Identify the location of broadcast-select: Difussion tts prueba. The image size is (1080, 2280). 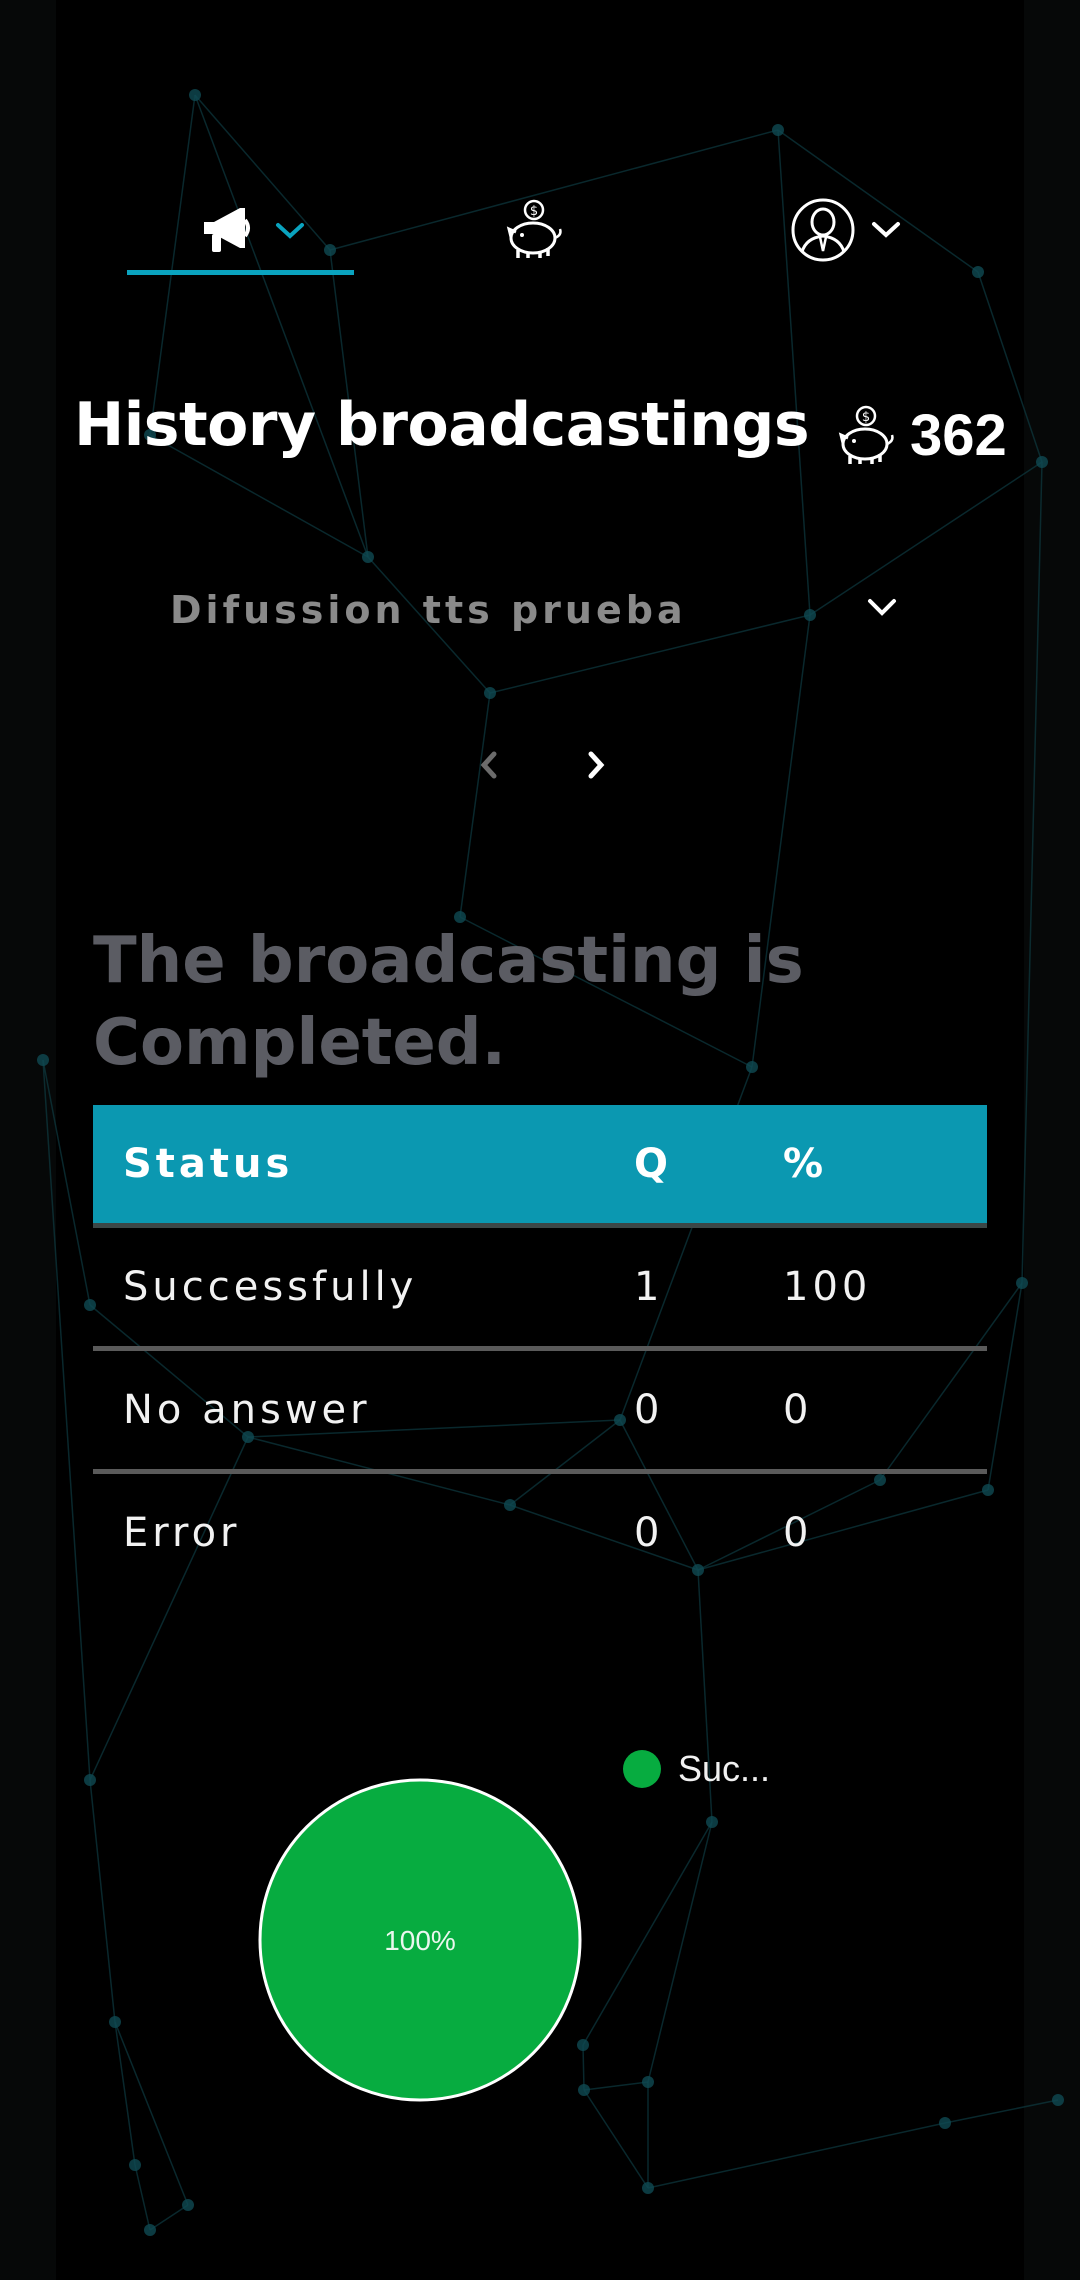
(530, 610).